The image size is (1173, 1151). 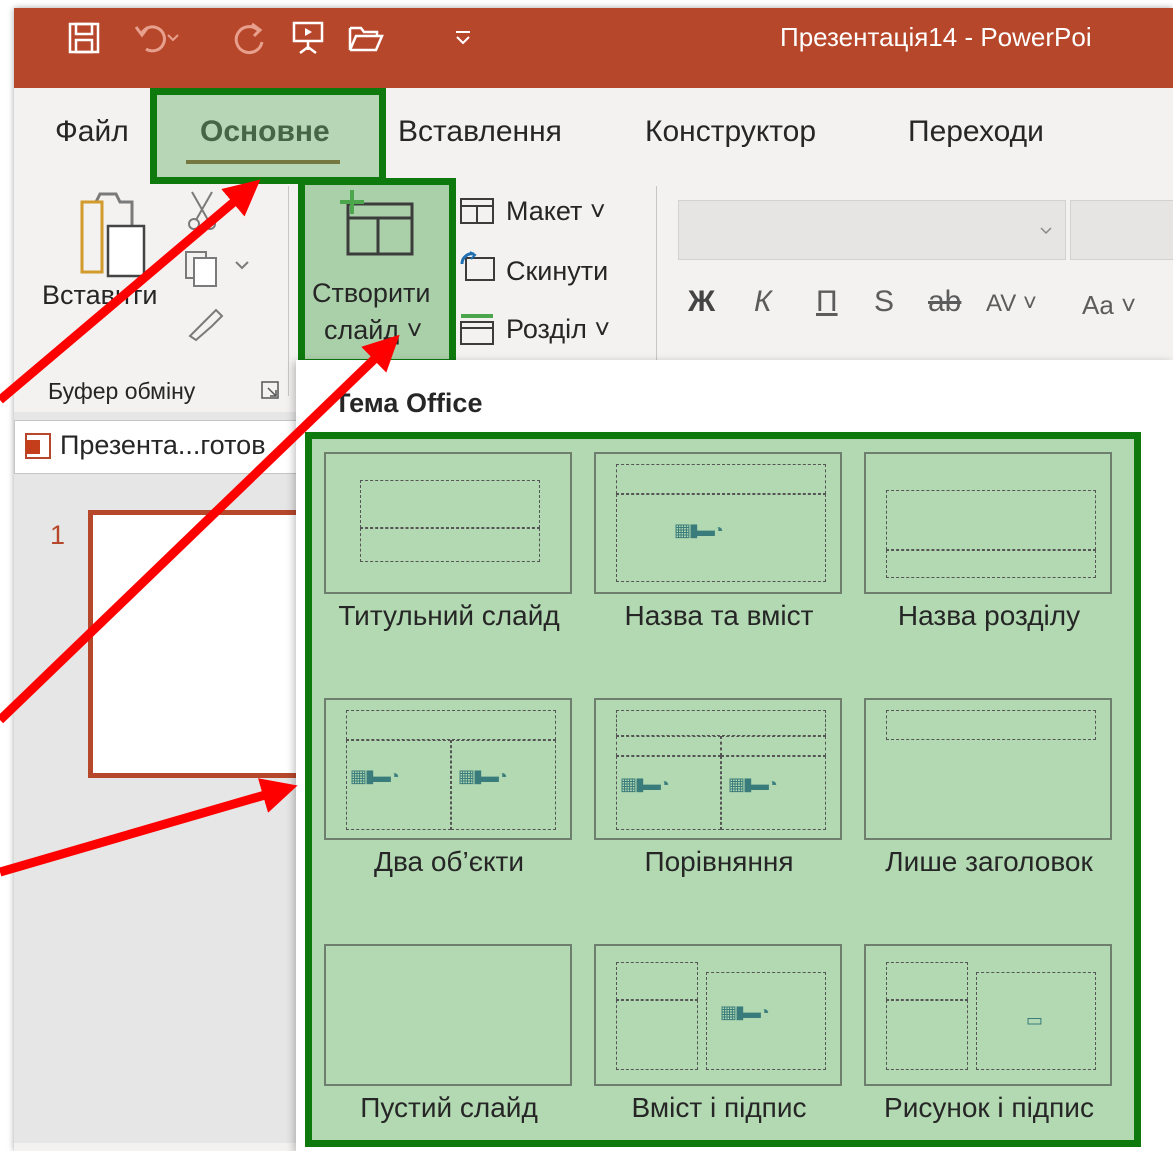 What do you see at coordinates (149, 827) in the screenshot?
I see `arrow-to-layout-gallery` at bounding box center [149, 827].